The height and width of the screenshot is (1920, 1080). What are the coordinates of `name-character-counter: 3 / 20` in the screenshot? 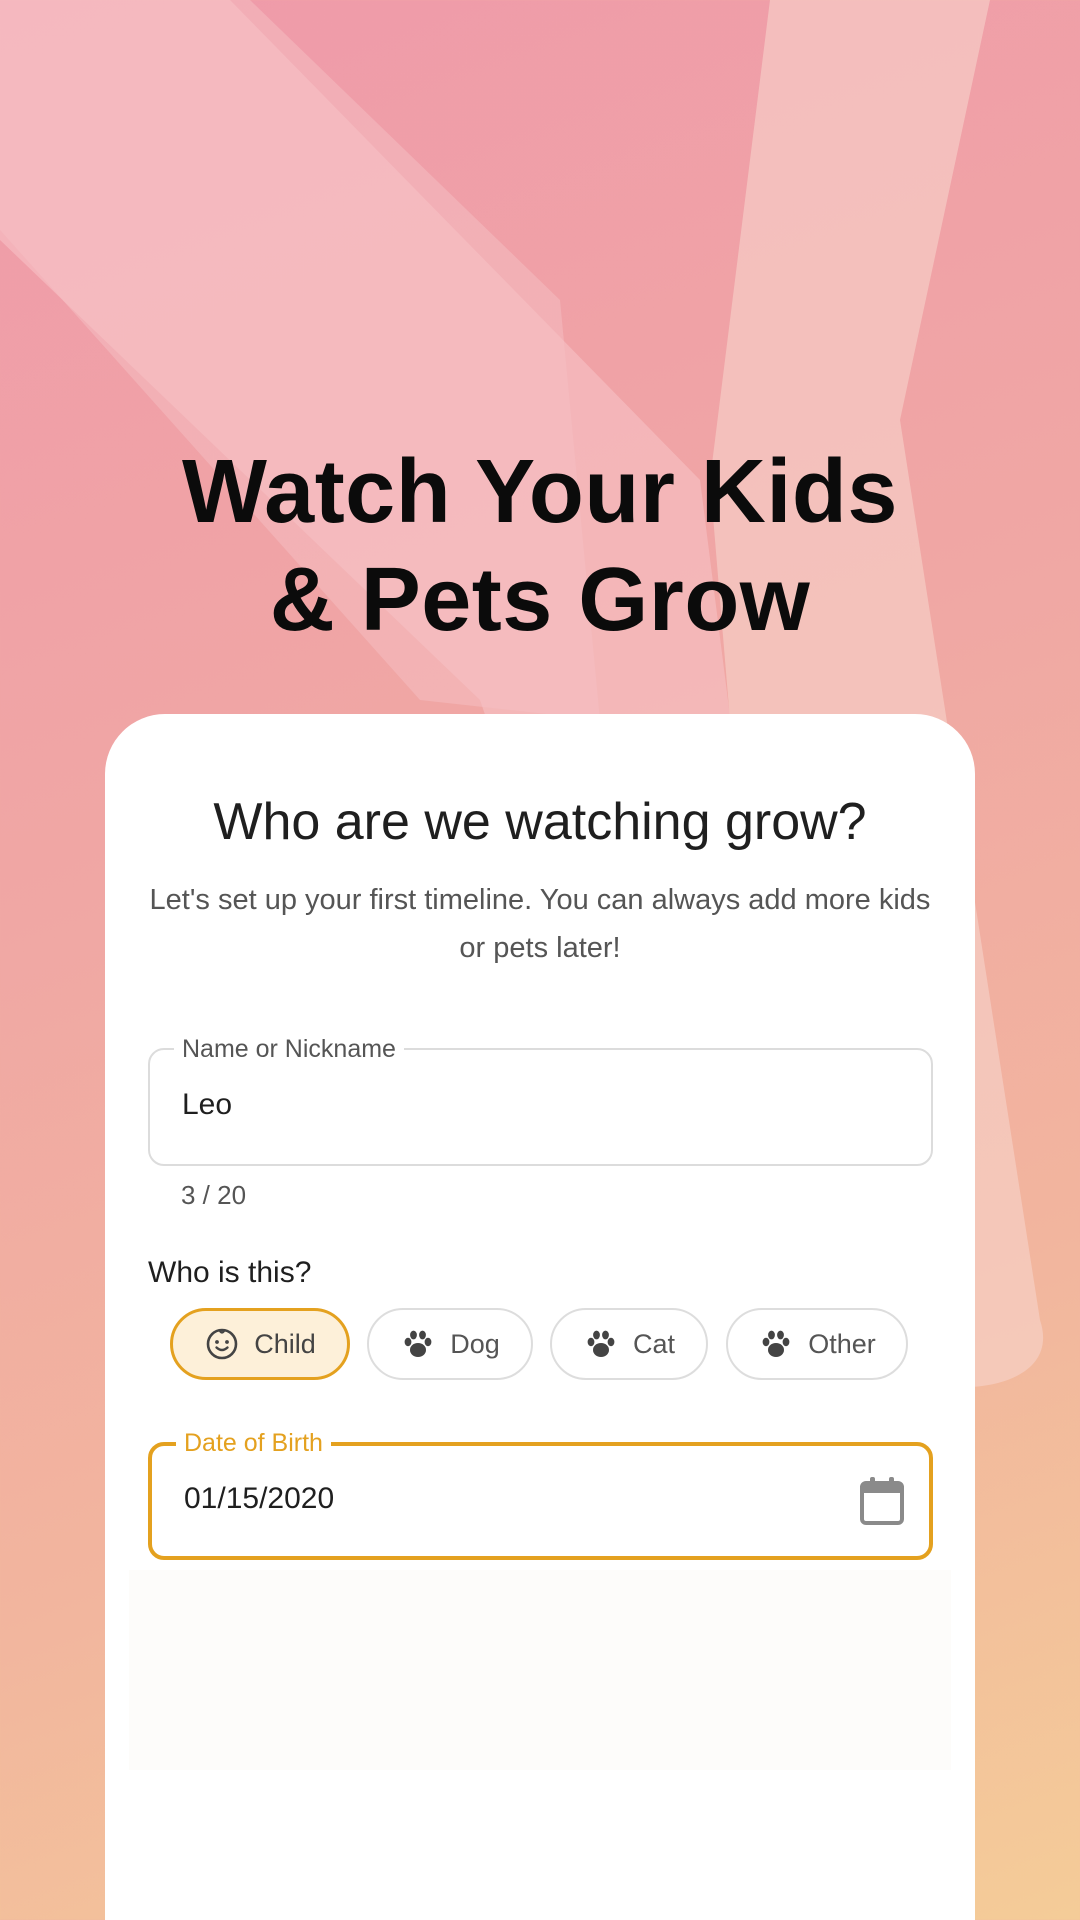 It's located at (214, 1195).